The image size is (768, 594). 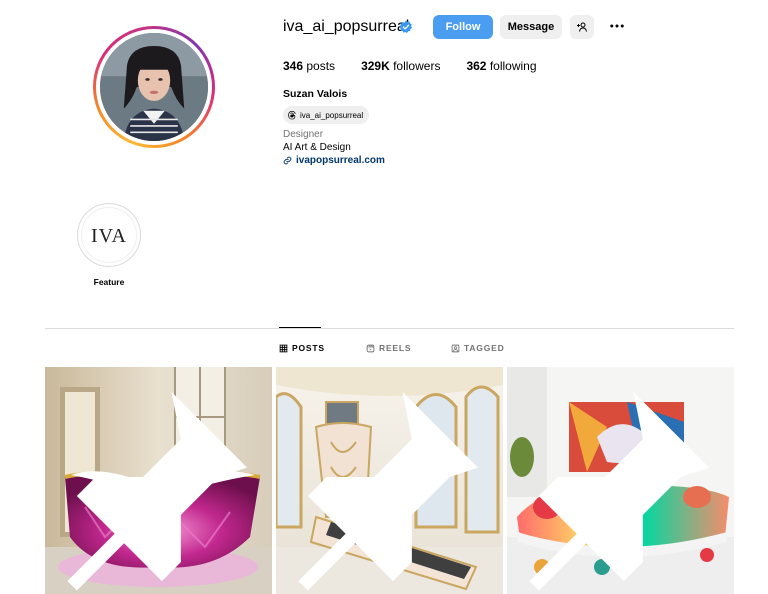 I want to click on avatar-photo, so click(x=154, y=87).